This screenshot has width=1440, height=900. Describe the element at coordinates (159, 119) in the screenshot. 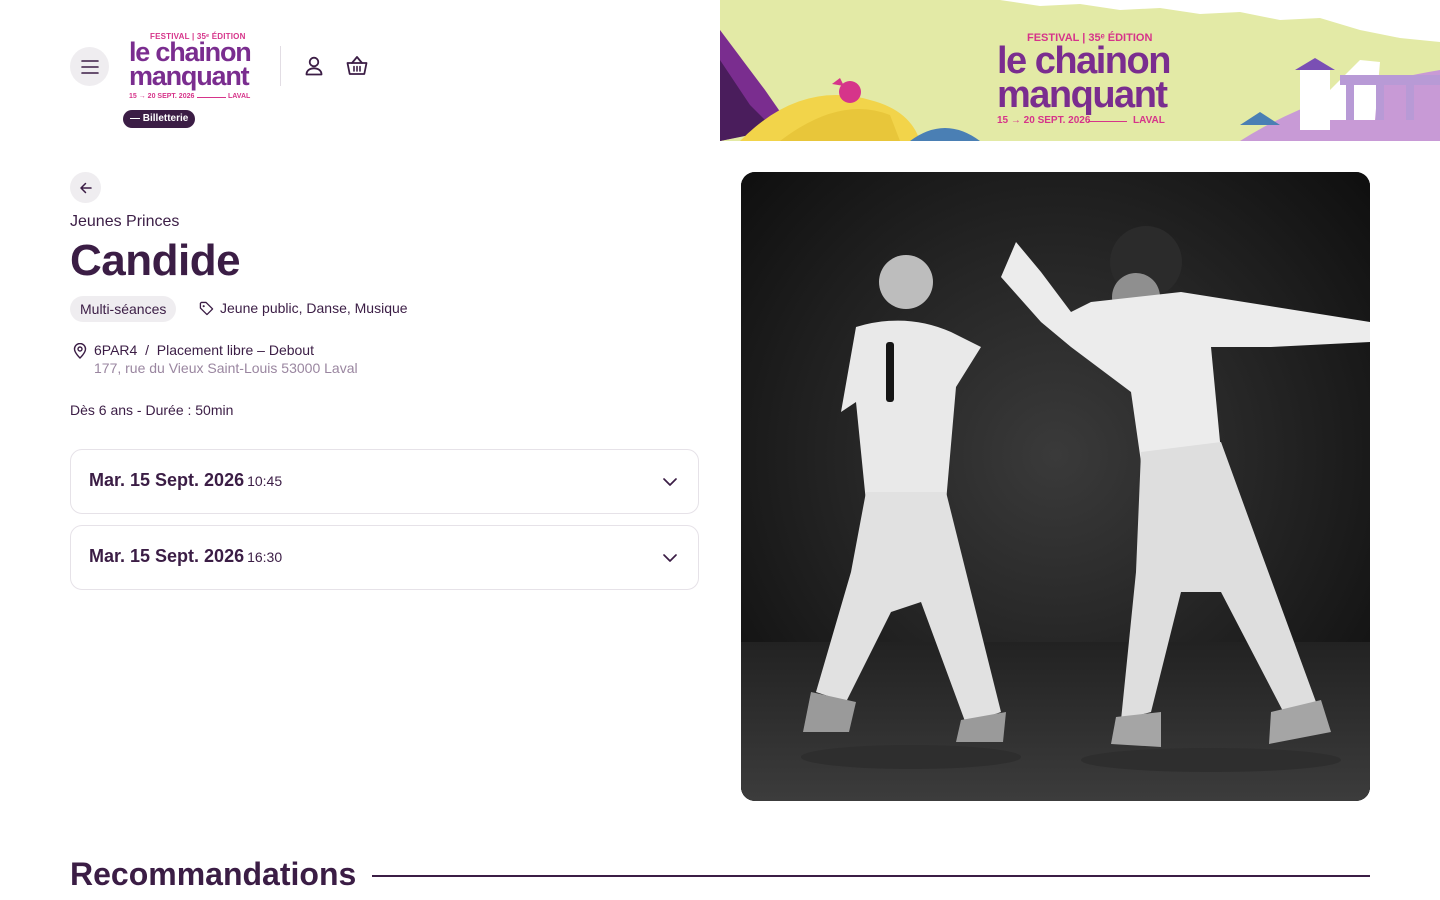

I see `billetterie-badge: — Billetterie` at that location.